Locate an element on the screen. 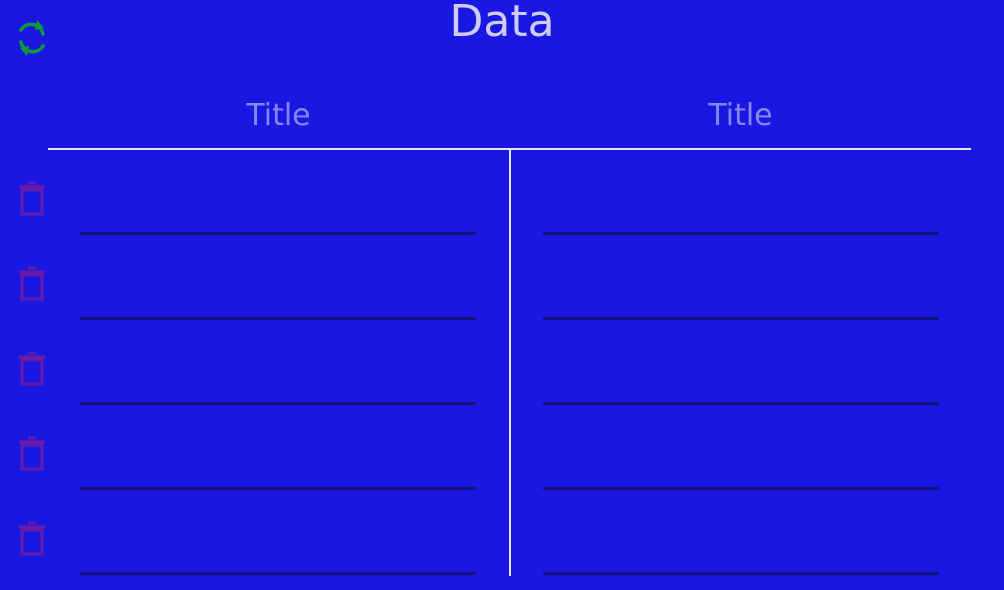 Image resolution: width=1004 pixels, height=590 pixels. page-title: Data is located at coordinates (502, 23).